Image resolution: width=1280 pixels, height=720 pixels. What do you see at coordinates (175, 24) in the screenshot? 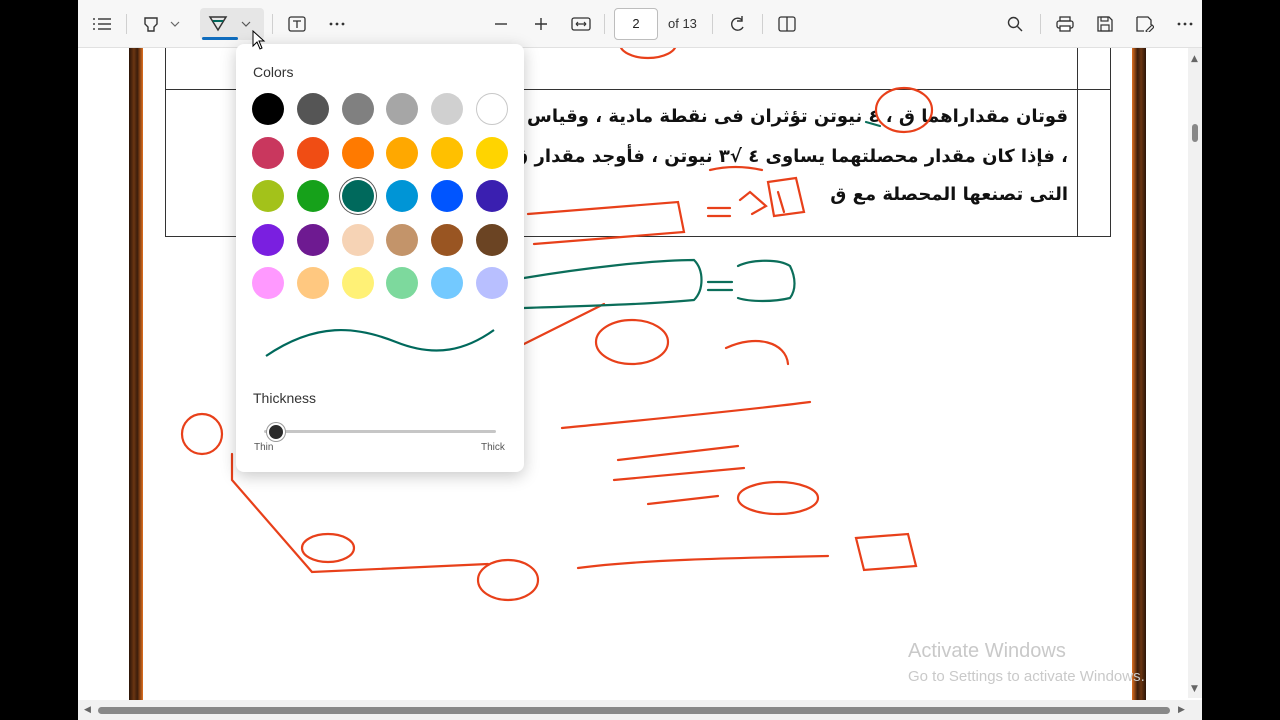
I see `highlight-options-chevron-icon` at bounding box center [175, 24].